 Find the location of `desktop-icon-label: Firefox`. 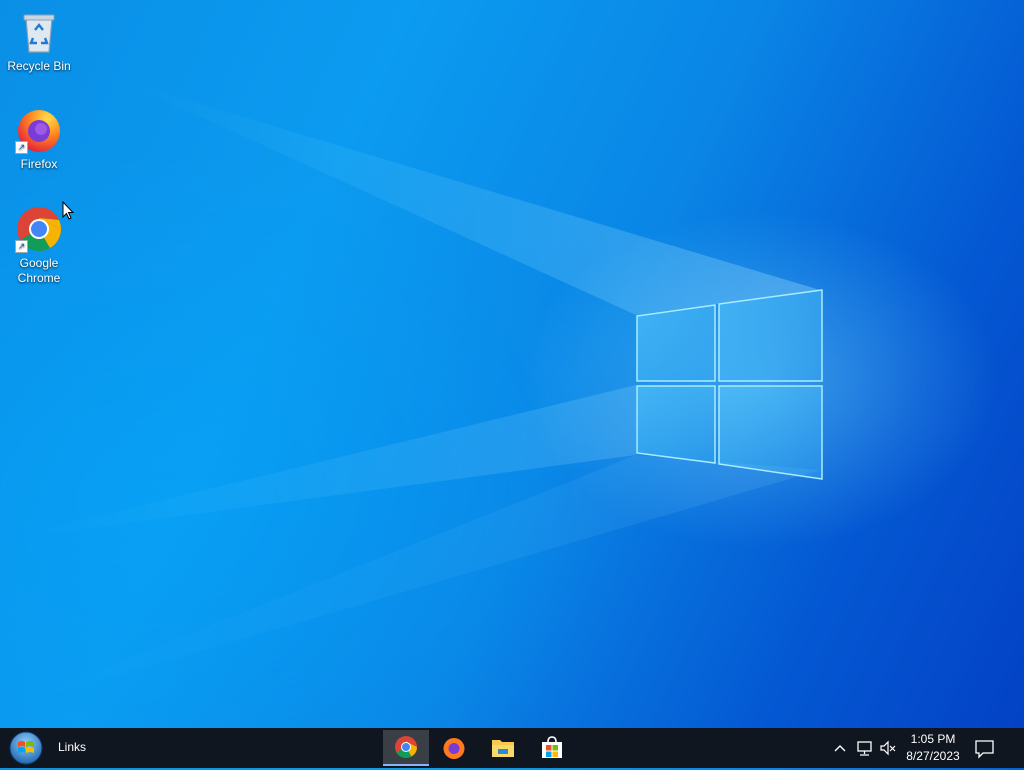

desktop-icon-label: Firefox is located at coordinates (39, 164).